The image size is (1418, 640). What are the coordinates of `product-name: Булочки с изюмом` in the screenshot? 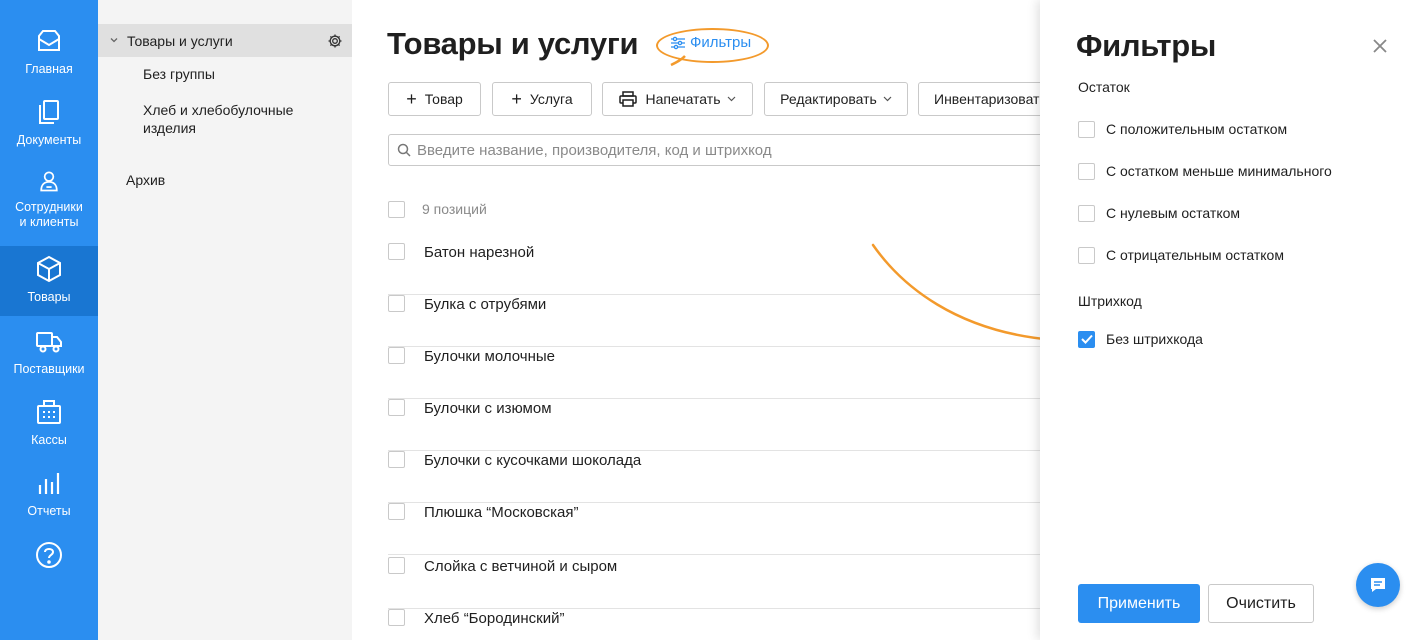 It's located at (488, 408).